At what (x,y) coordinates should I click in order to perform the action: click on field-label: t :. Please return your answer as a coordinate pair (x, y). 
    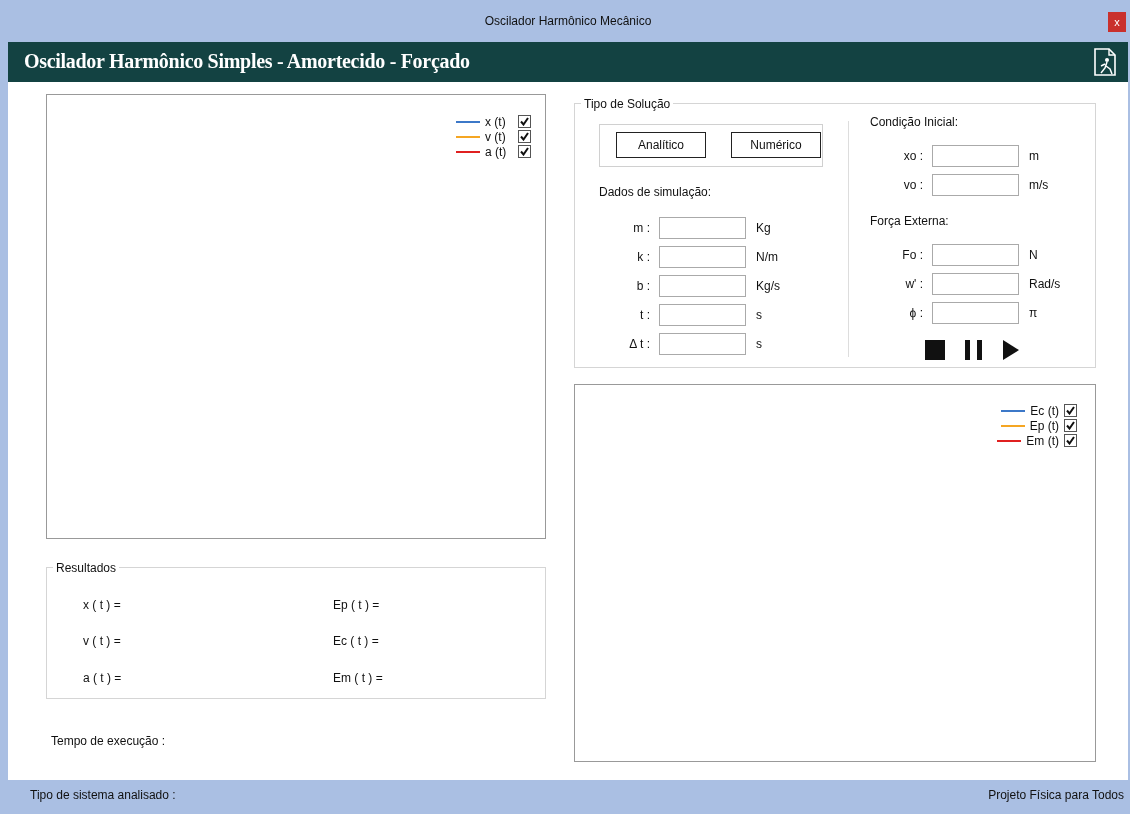
    Looking at the image, I should click on (645, 314).